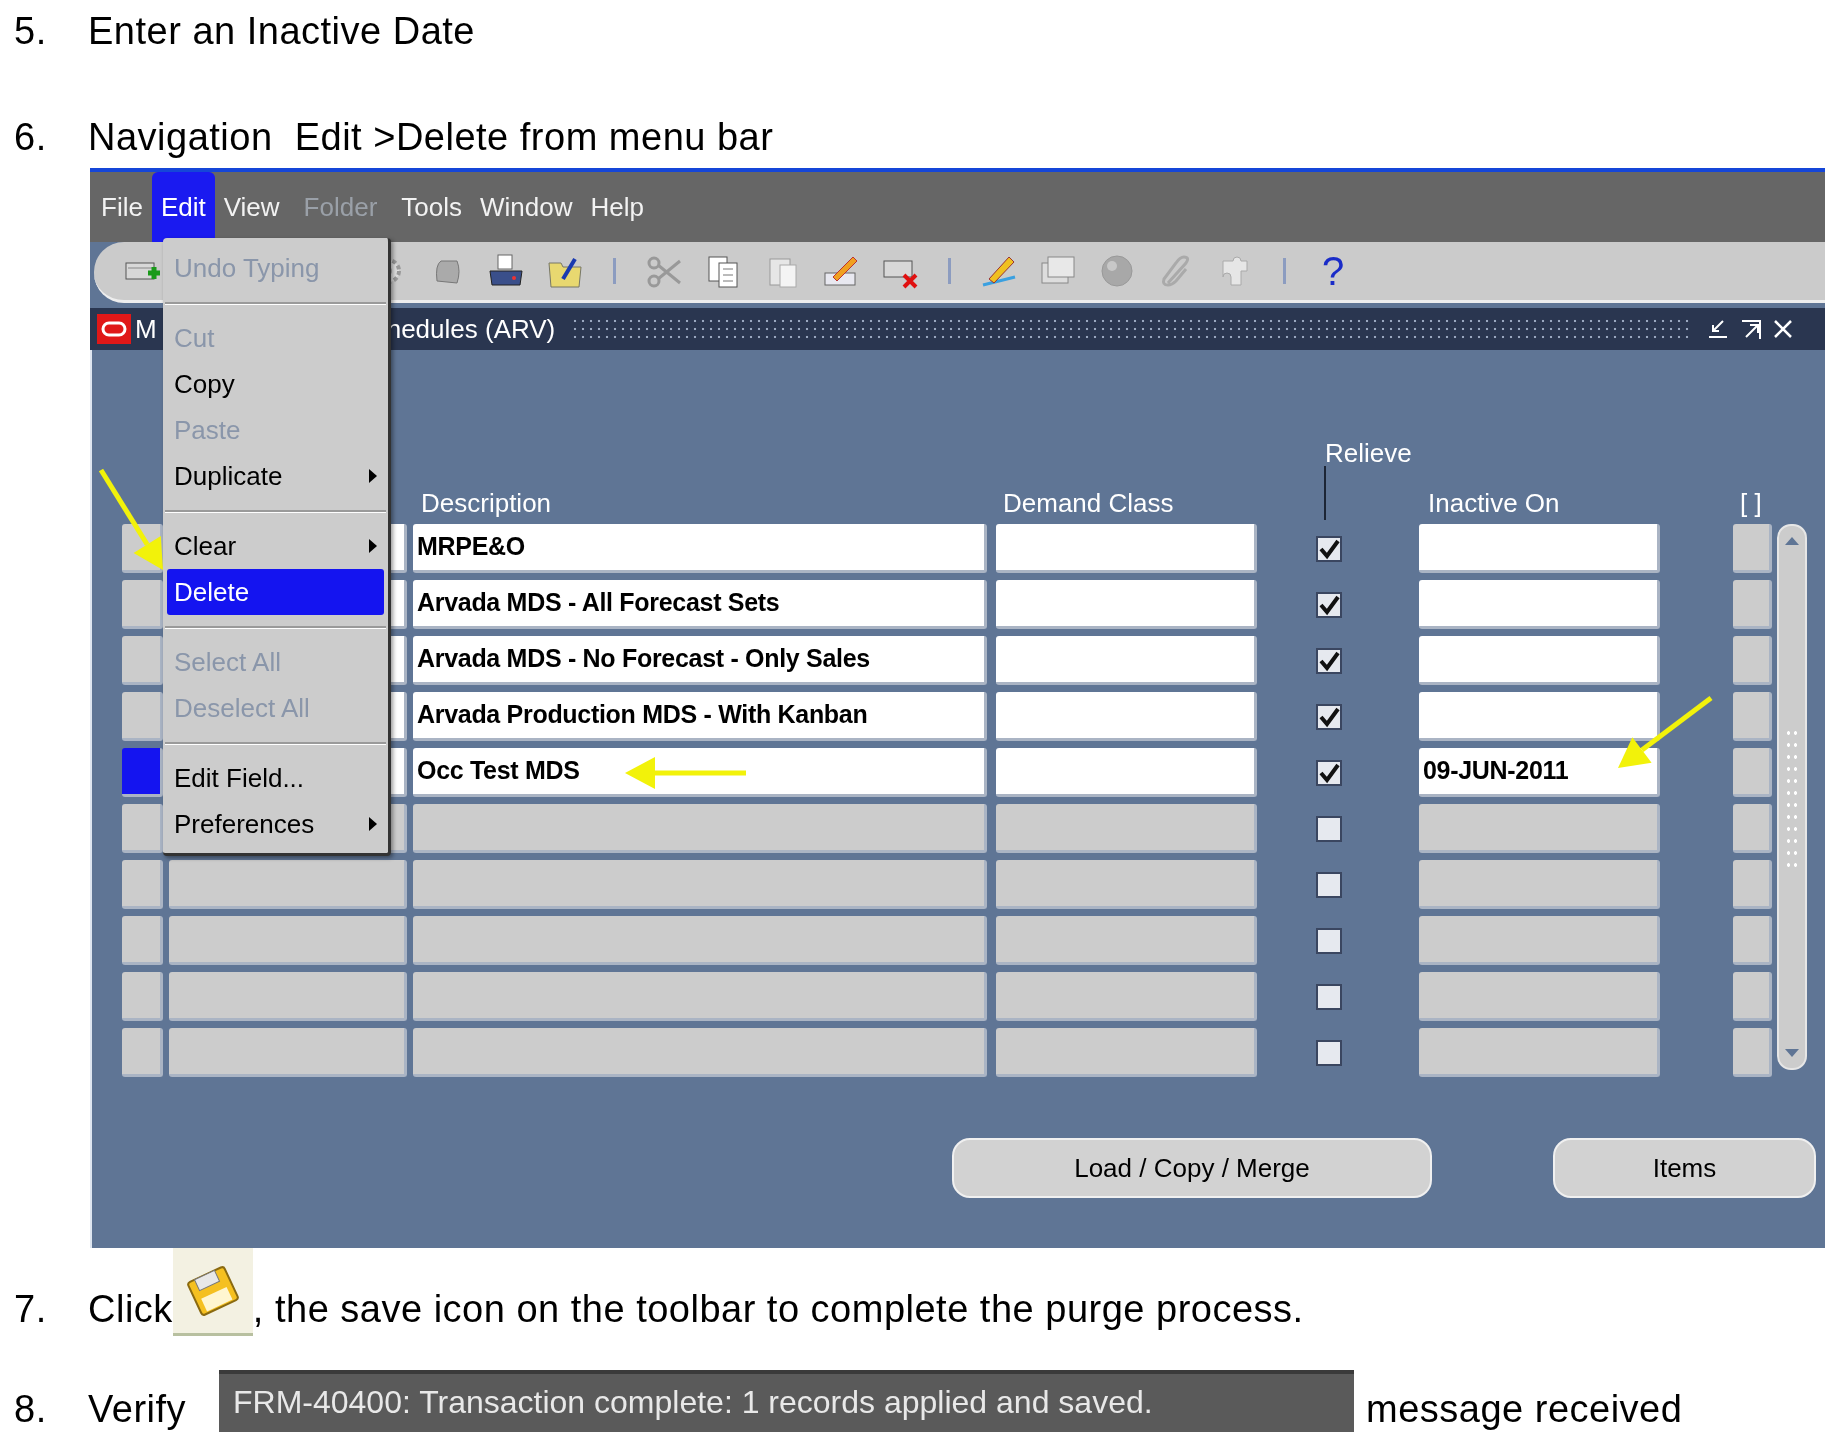 Image resolution: width=1825 pixels, height=1446 pixels. I want to click on status-message: FRM-40400: Transaction complete: 1 records applied and saved., so click(786, 1401).